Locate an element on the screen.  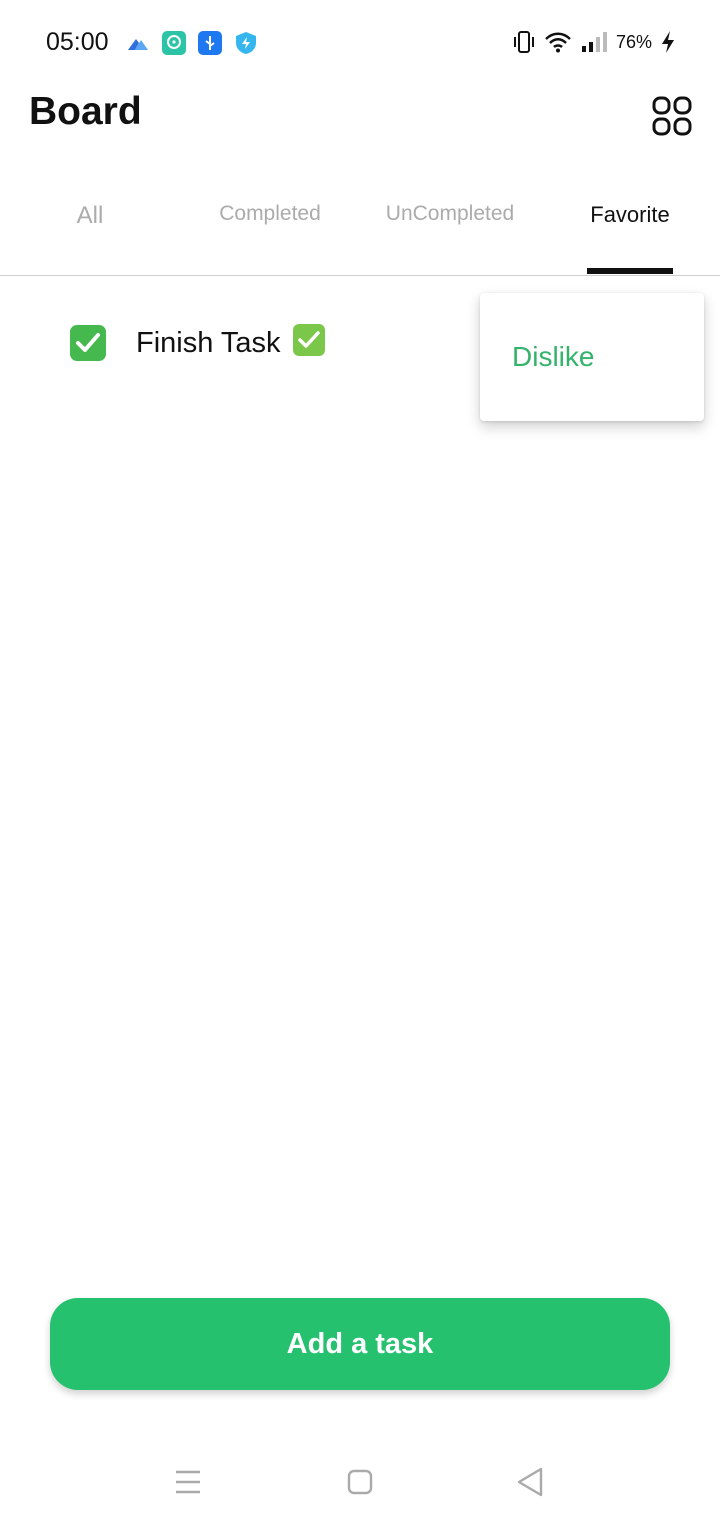
system-navigation-bar is located at coordinates (360, 1480).